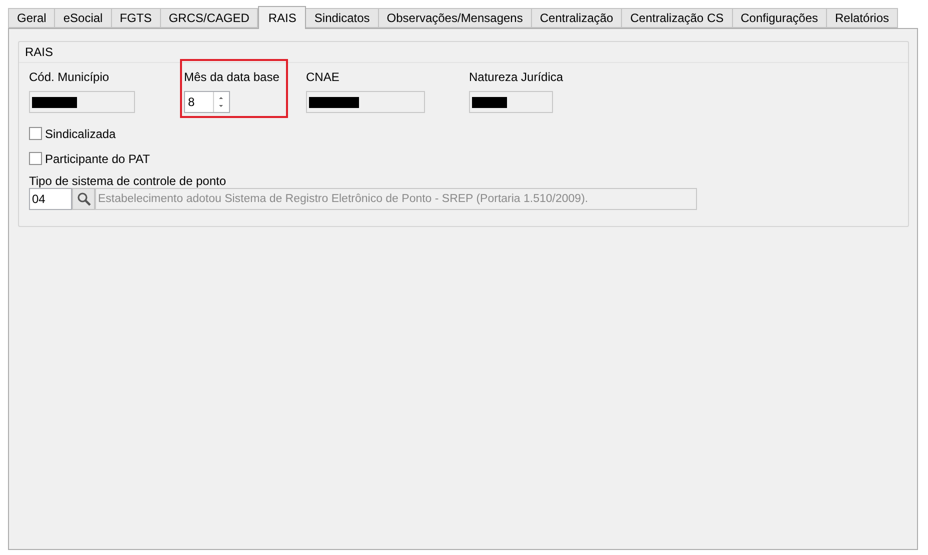  Describe the element at coordinates (282, 17) in the screenshot. I see `tab: RAIS` at that location.